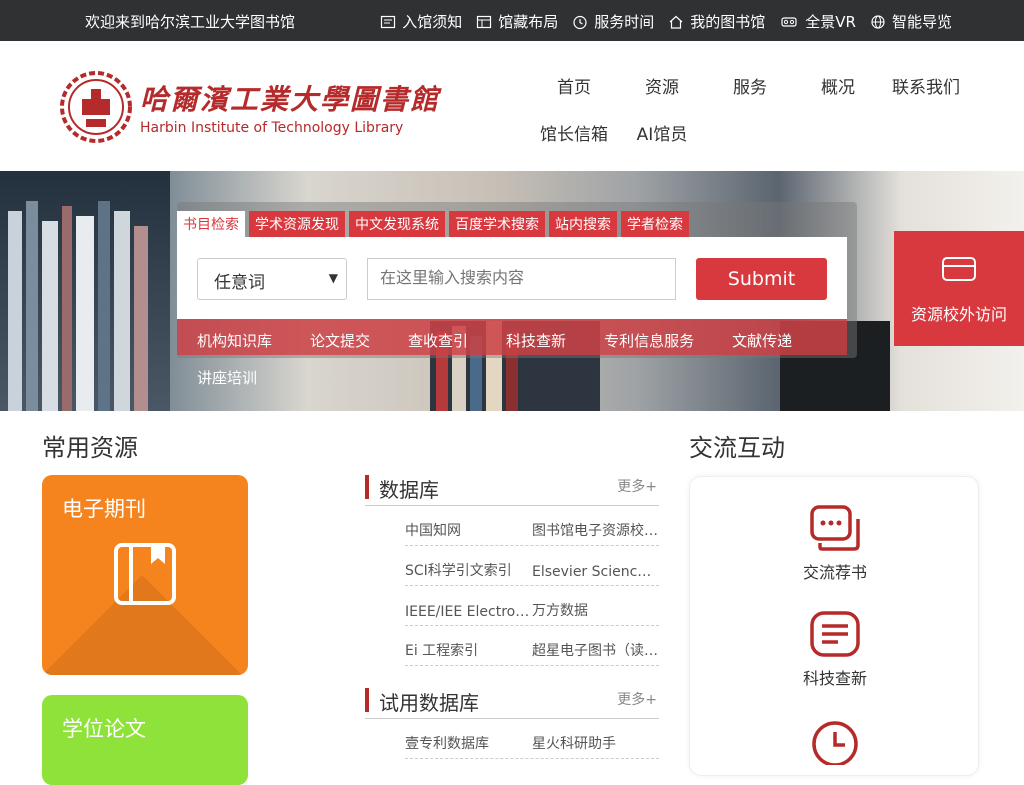 This screenshot has width=1024, height=785. What do you see at coordinates (104, 509) in the screenshot?
I see `card-label: 电子期刊` at bounding box center [104, 509].